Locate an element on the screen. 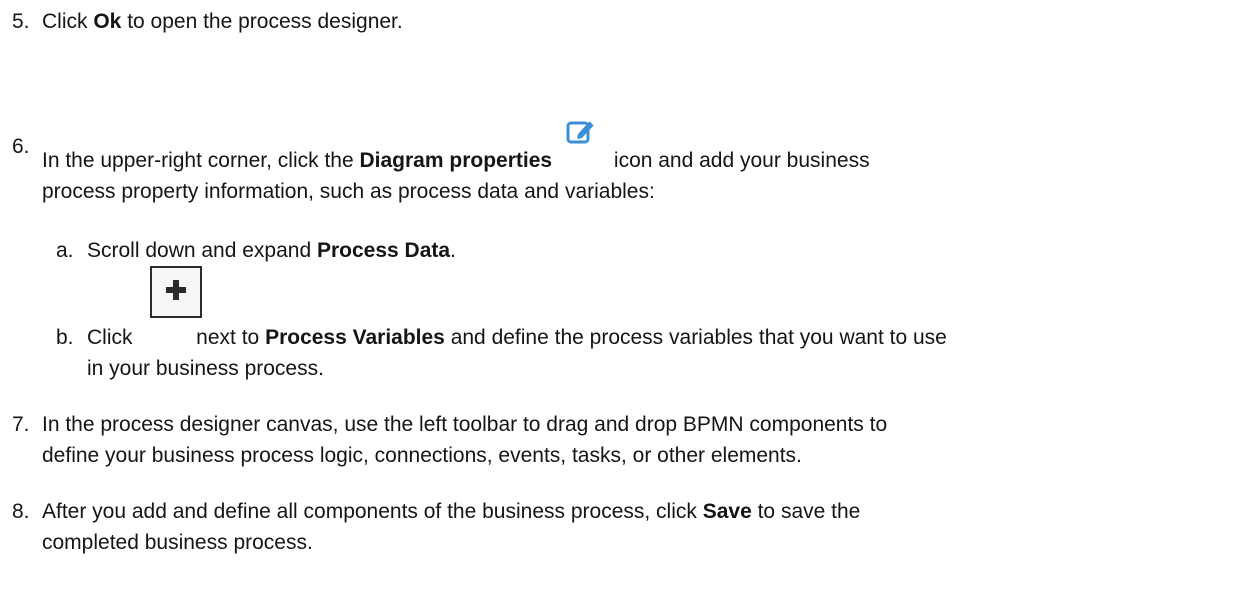 The width and height of the screenshot is (1246, 589). edit-icon is located at coordinates (580, 145).